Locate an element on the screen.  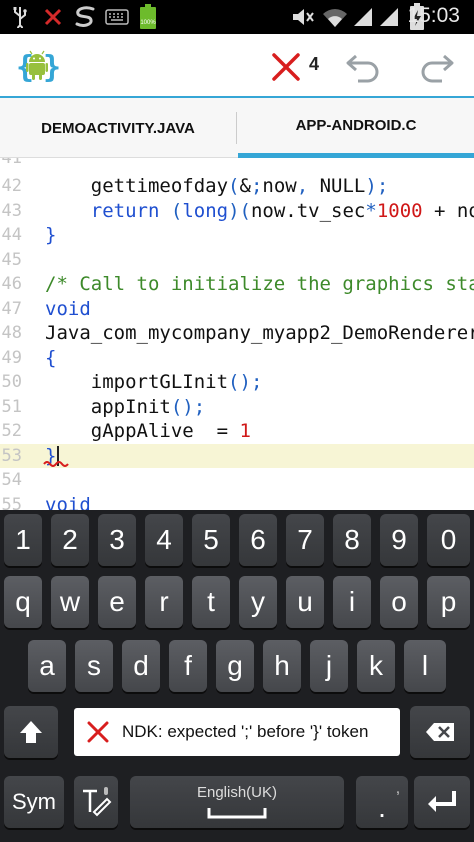
code-line: 55 void is located at coordinates (237, 502).